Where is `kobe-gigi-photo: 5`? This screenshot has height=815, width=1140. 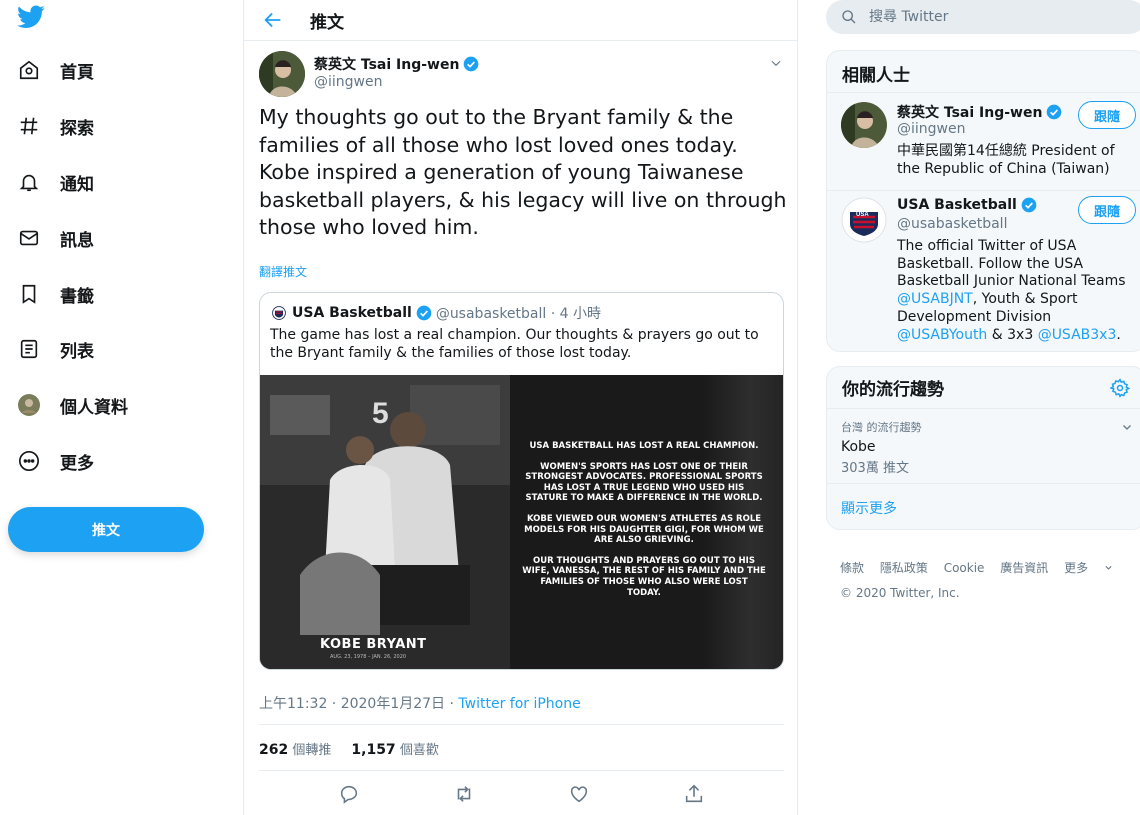
kobe-gigi-photo: 5 is located at coordinates (385, 522).